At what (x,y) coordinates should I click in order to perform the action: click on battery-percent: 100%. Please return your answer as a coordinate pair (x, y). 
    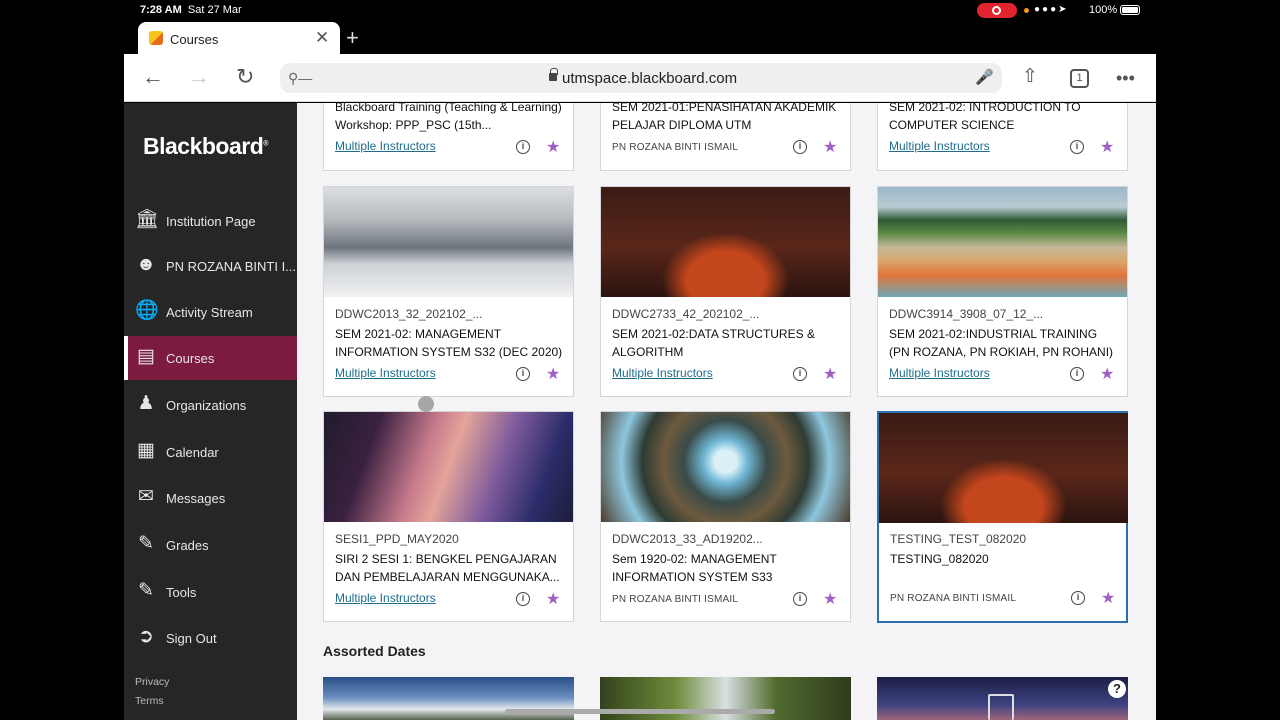
    Looking at the image, I should click on (1103, 10).